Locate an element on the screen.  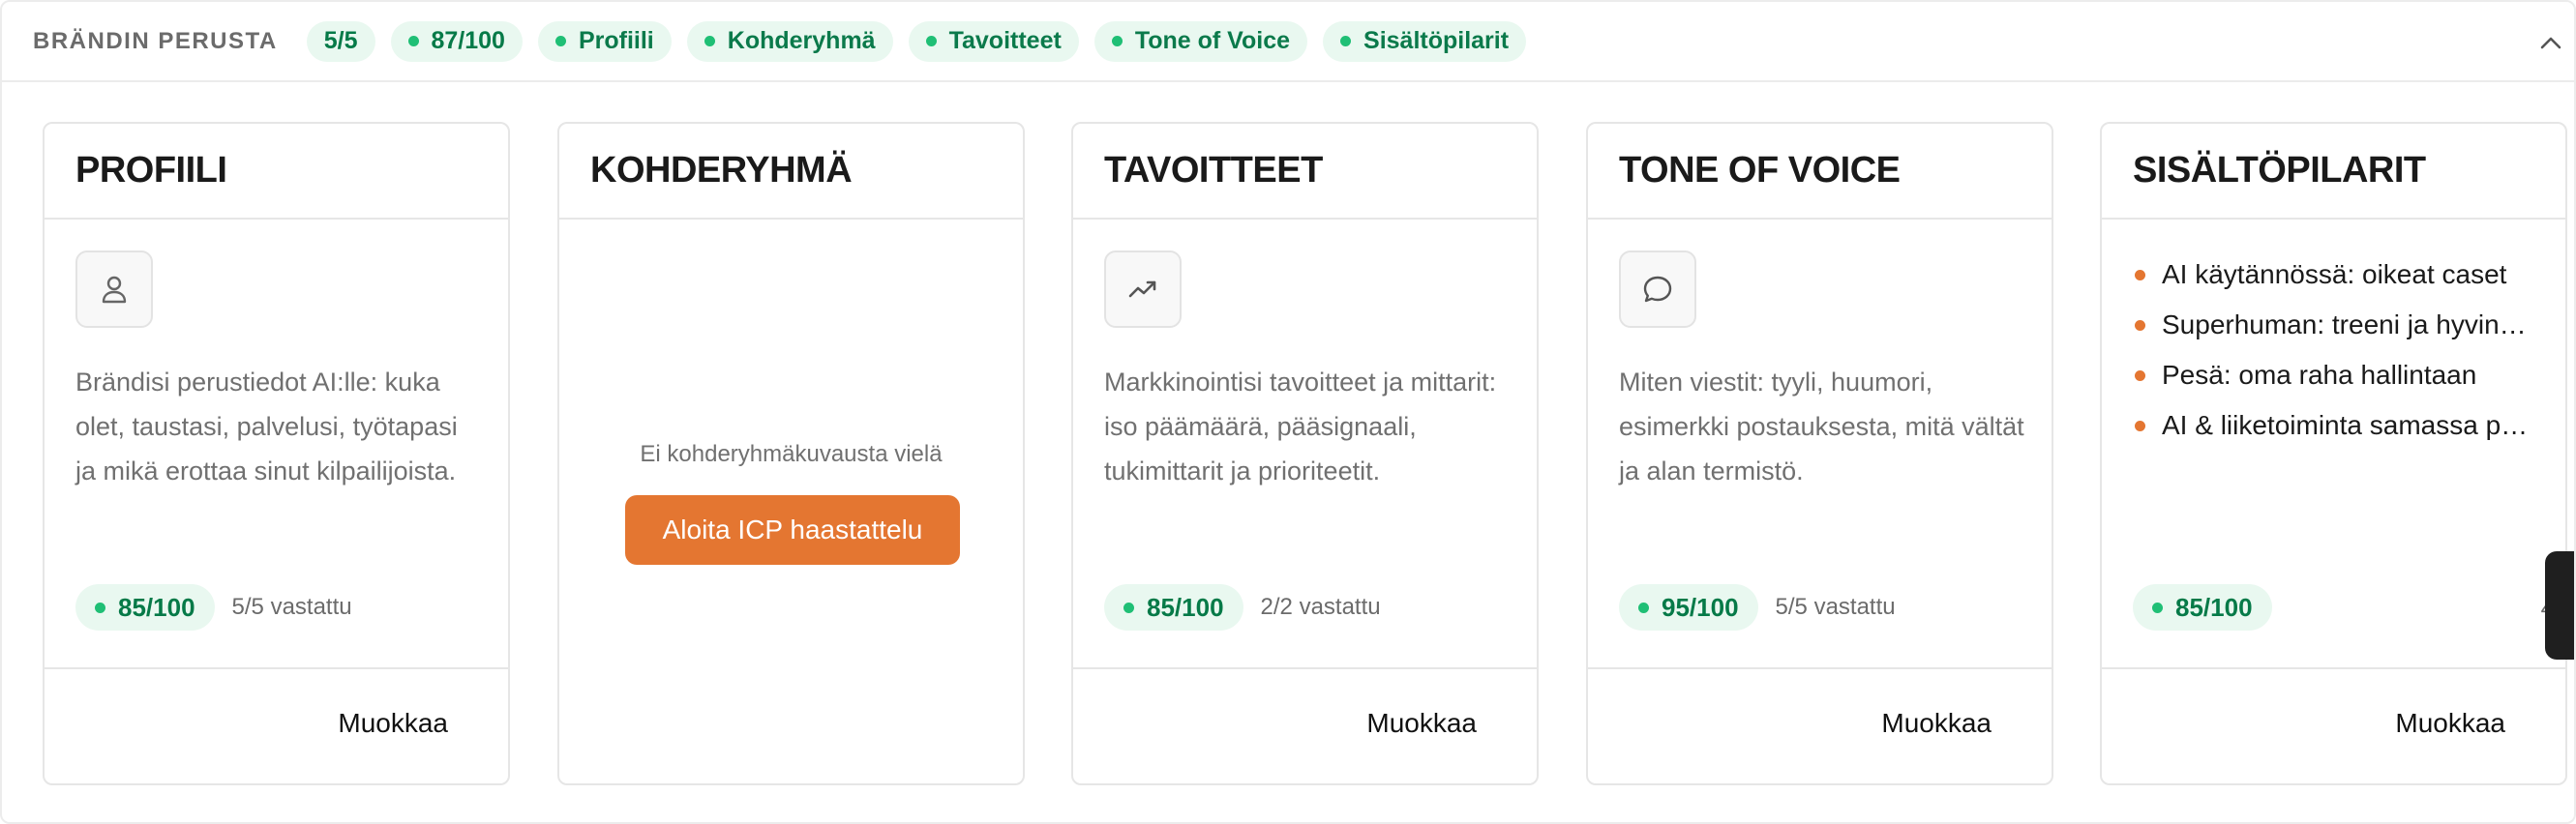
card-title: SISÄLTÖPILARIT is located at coordinates (2279, 170).